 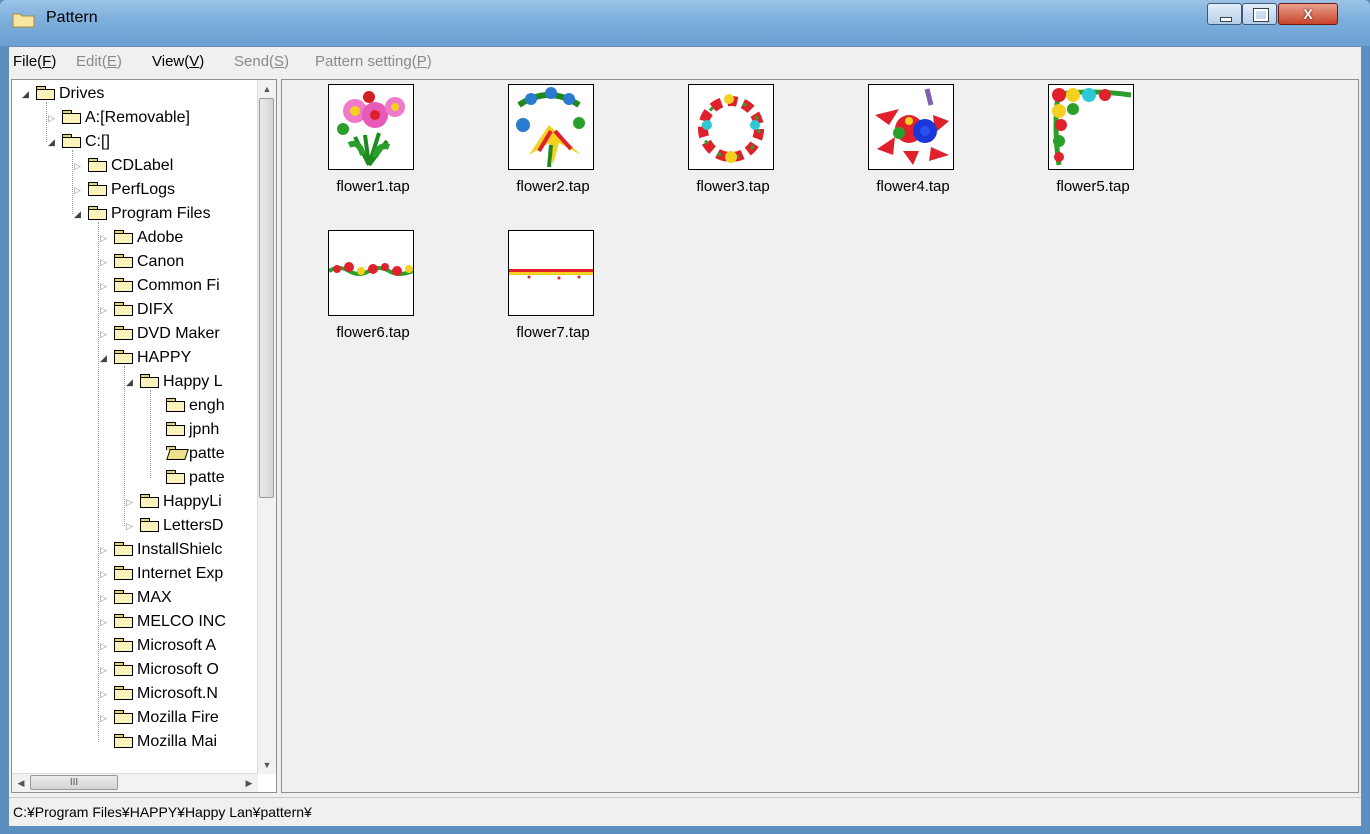 I want to click on tree-node: ▷ A:[Removable], so click(x=119, y=118).